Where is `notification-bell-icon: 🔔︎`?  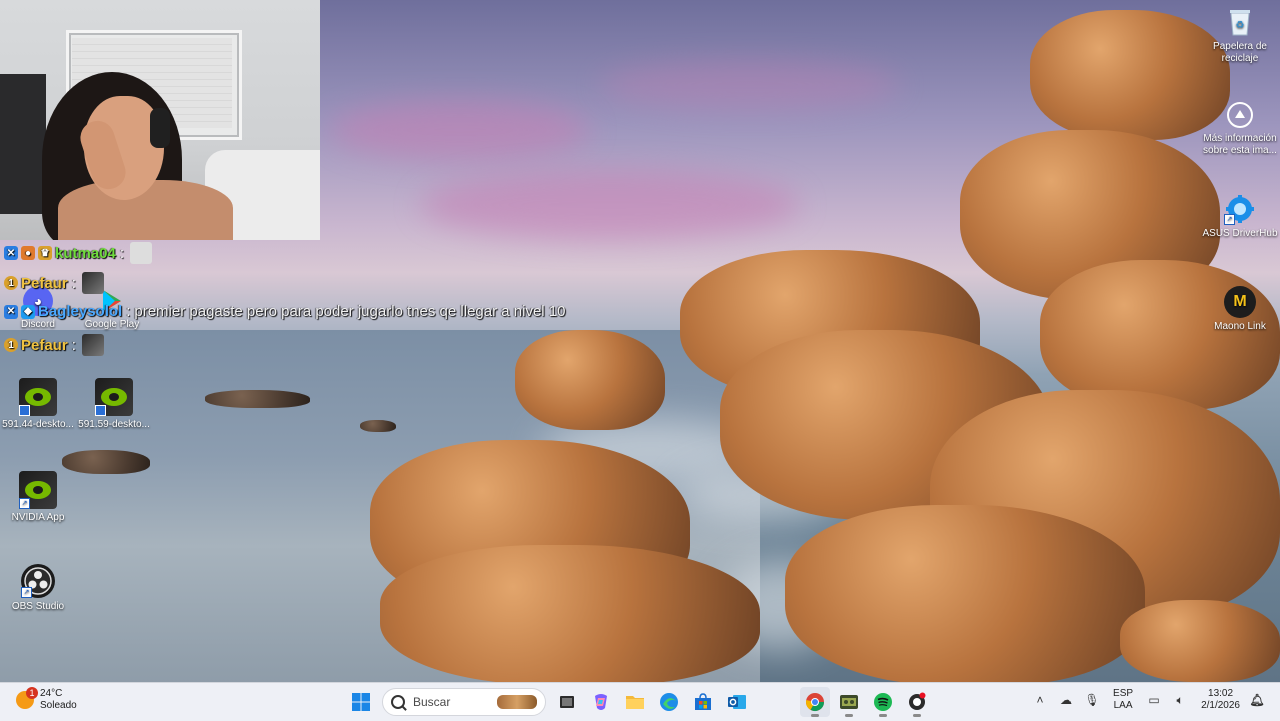
notification-bell-icon: 🔔︎ is located at coordinates (1257, 700).